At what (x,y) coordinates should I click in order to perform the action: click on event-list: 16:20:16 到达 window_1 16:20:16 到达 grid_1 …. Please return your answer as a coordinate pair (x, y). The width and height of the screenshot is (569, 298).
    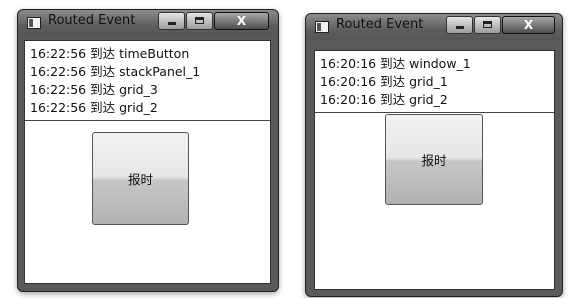
    Looking at the image, I should click on (434, 82).